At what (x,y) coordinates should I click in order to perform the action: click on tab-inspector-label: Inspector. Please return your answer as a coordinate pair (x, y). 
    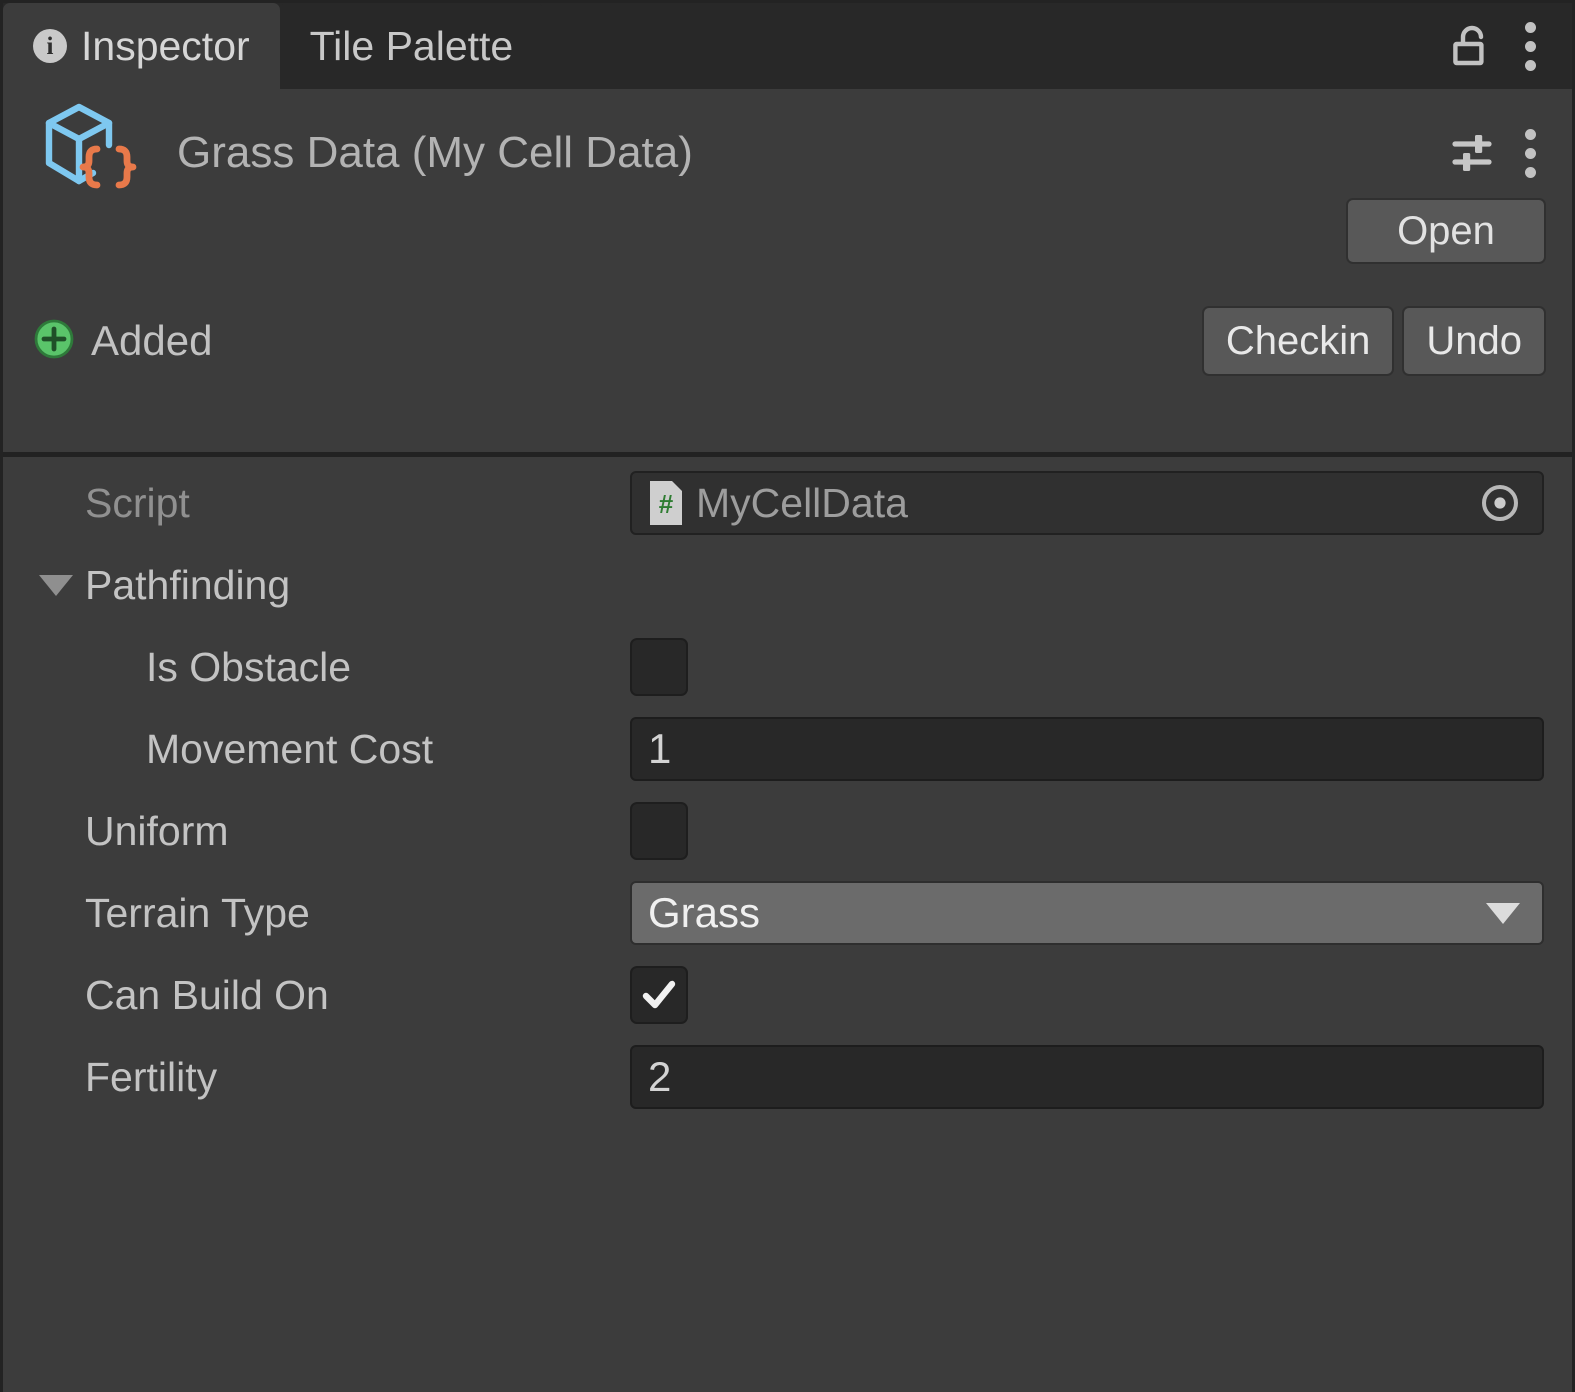
    Looking at the image, I should click on (165, 45).